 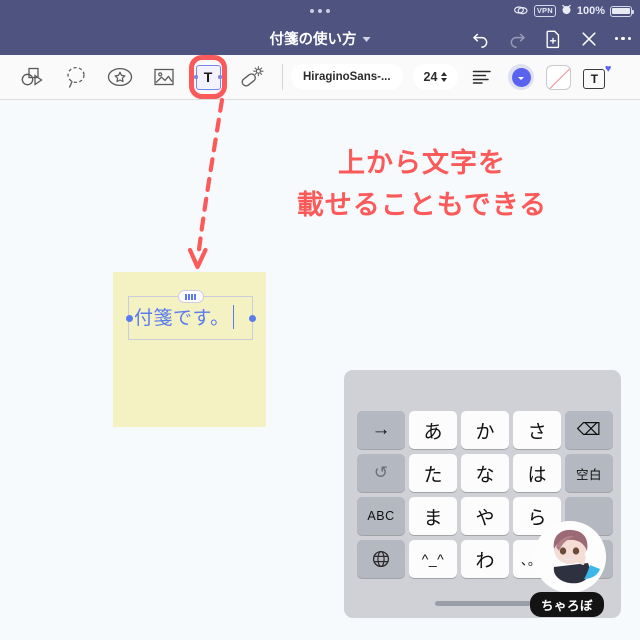 I want to click on key-label: は, so click(x=537, y=475).